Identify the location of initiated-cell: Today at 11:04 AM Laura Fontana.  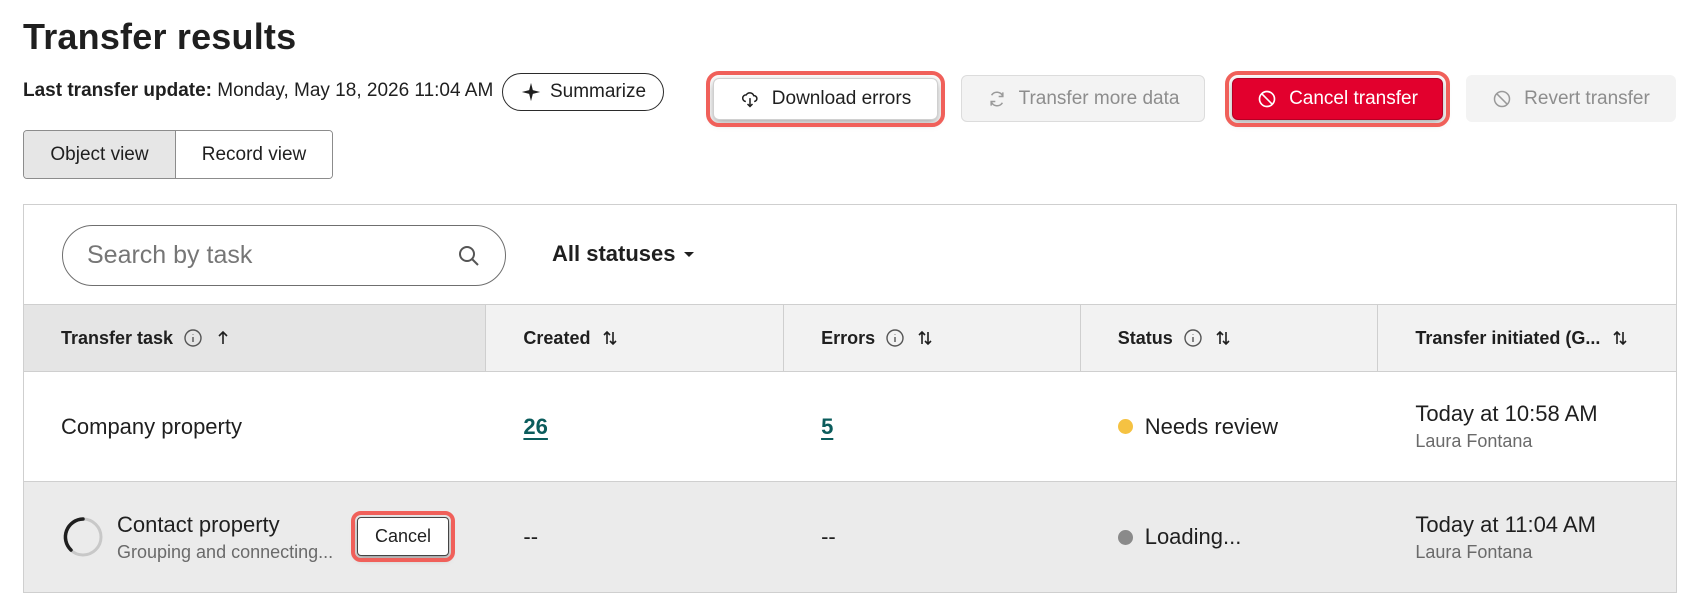
(1527, 537).